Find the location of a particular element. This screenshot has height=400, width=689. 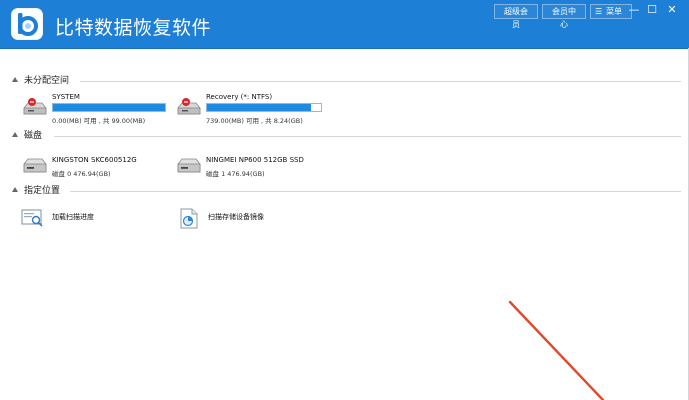

annotation-arrow is located at coordinates (556, 350).